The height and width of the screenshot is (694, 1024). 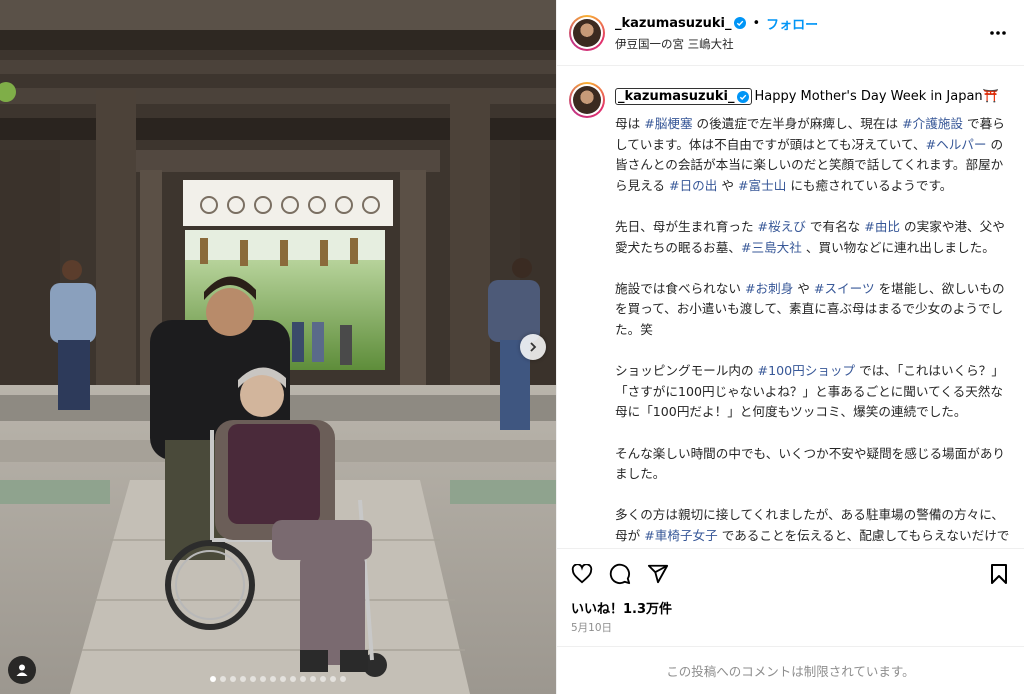 I want to click on post-location: 伊豆国一の宮 三嶋大社, so click(x=800, y=44).